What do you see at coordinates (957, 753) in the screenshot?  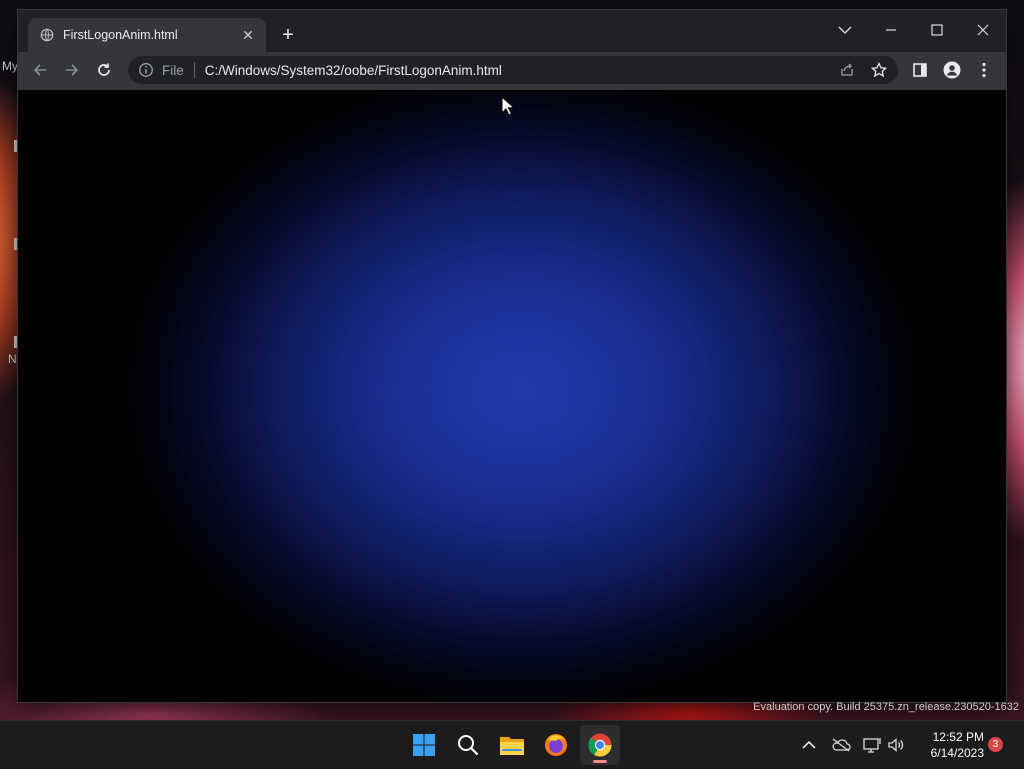 I see `clock-date: 6/14/2023` at bounding box center [957, 753].